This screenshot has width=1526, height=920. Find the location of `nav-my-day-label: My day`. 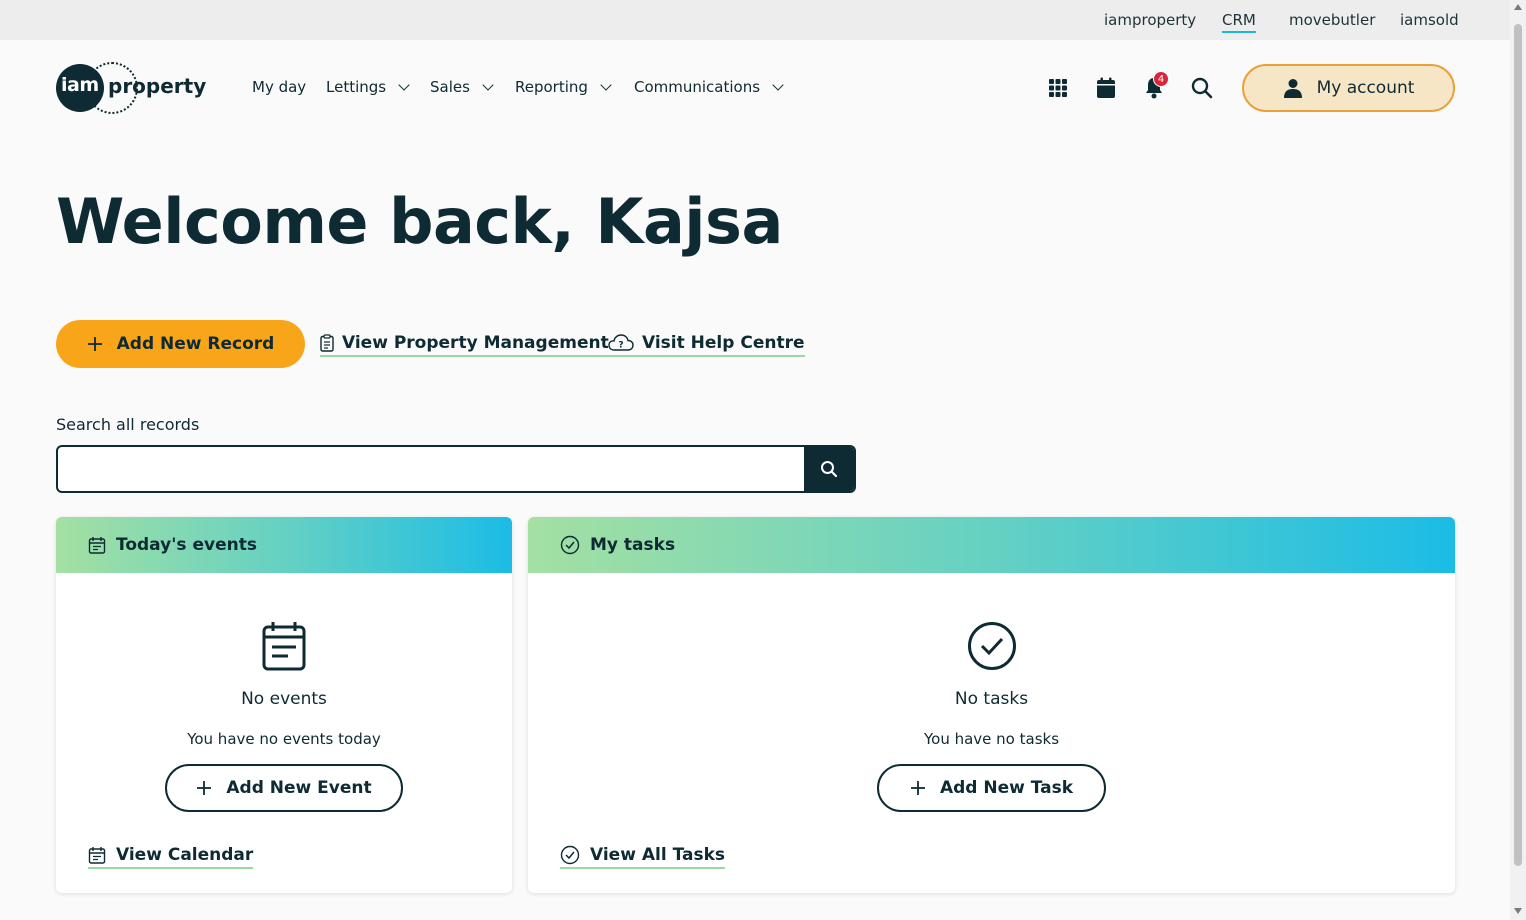

nav-my-day-label: My day is located at coordinates (279, 87).